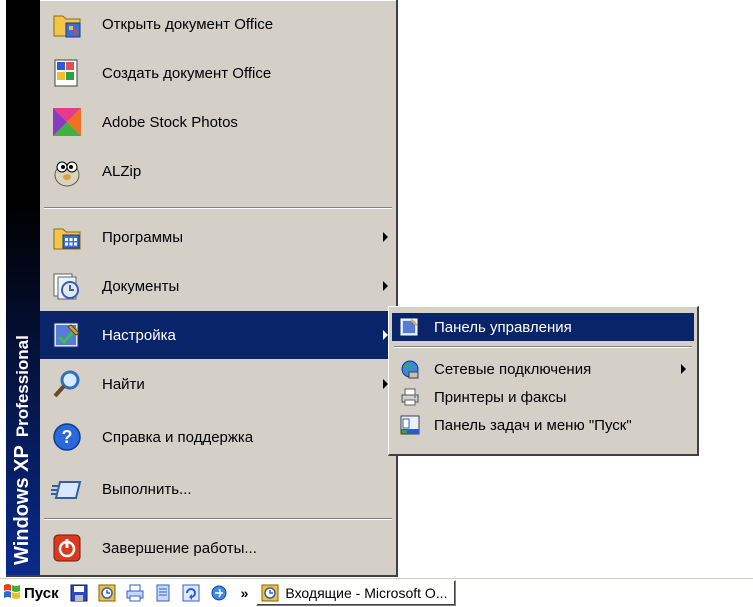 Image resolution: width=753 pixels, height=607 pixels. What do you see at coordinates (141, 286) in the screenshot?
I see `menu-item-label: Документы` at bounding box center [141, 286].